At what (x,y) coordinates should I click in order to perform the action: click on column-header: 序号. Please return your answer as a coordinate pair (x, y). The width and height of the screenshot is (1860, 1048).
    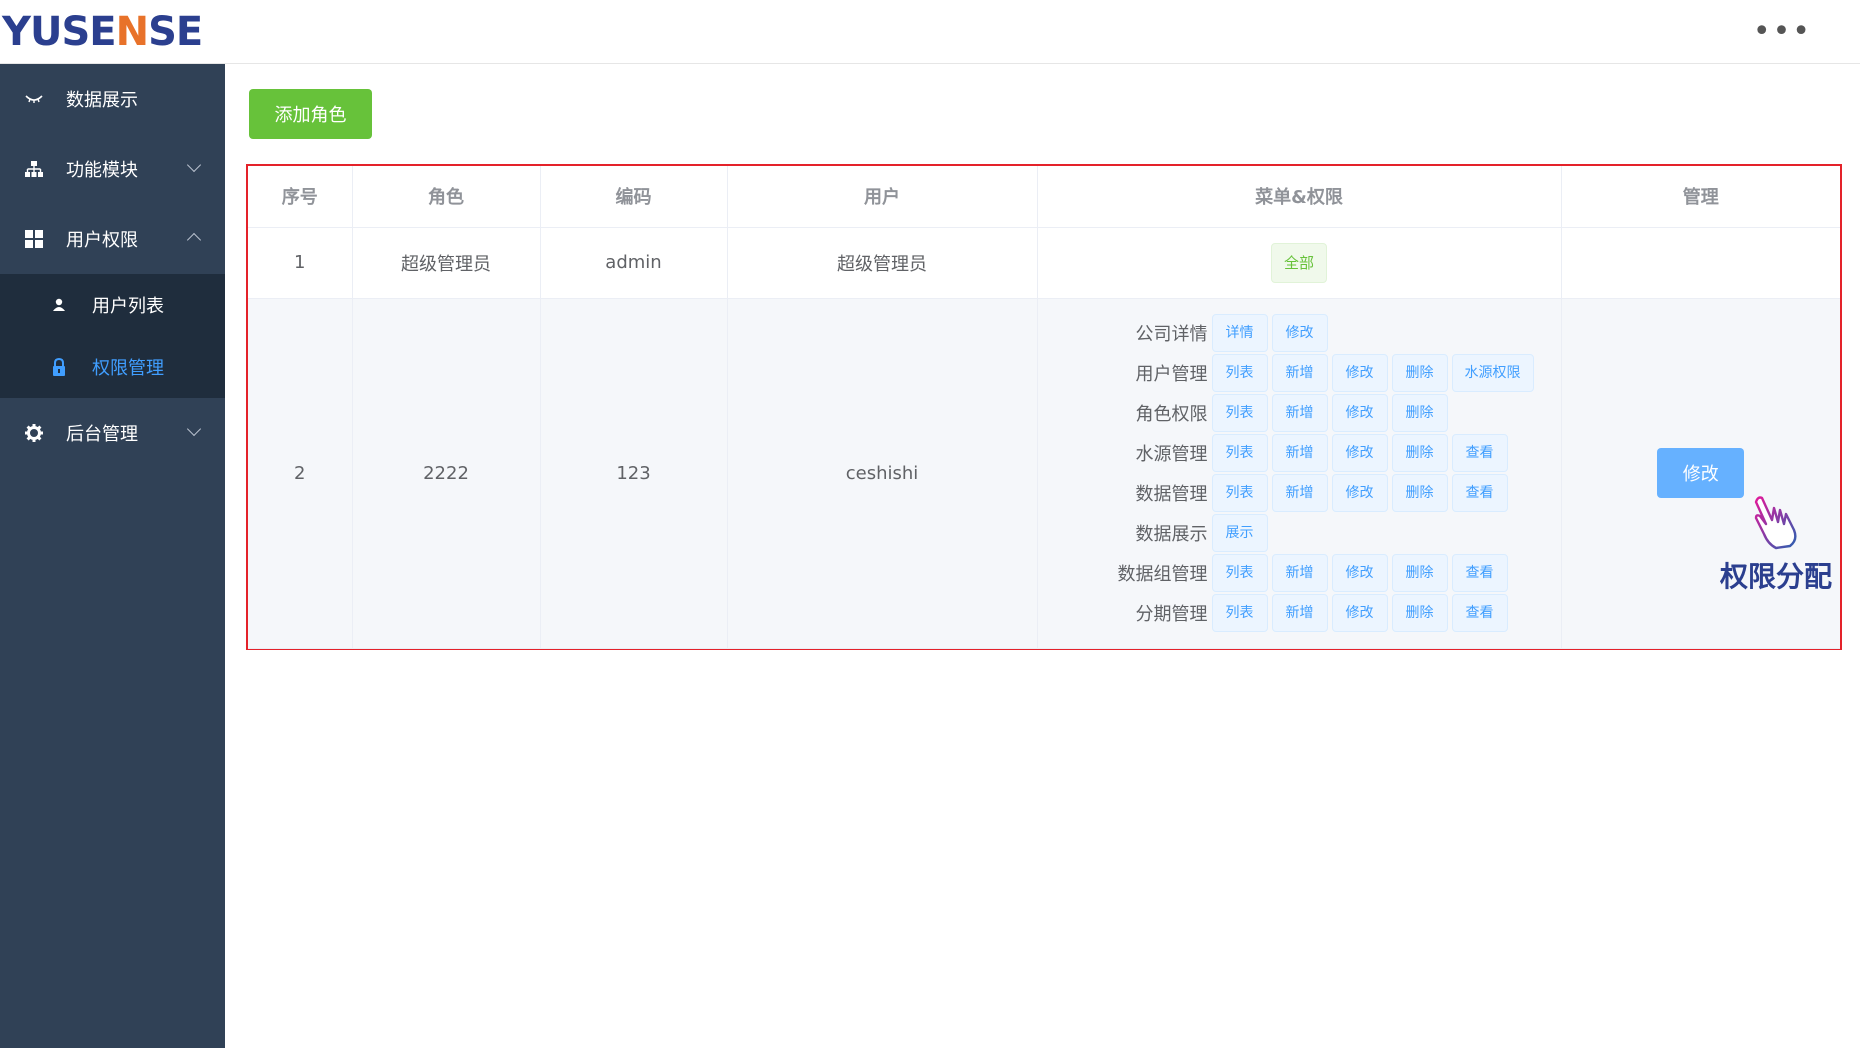
    Looking at the image, I should click on (300, 197).